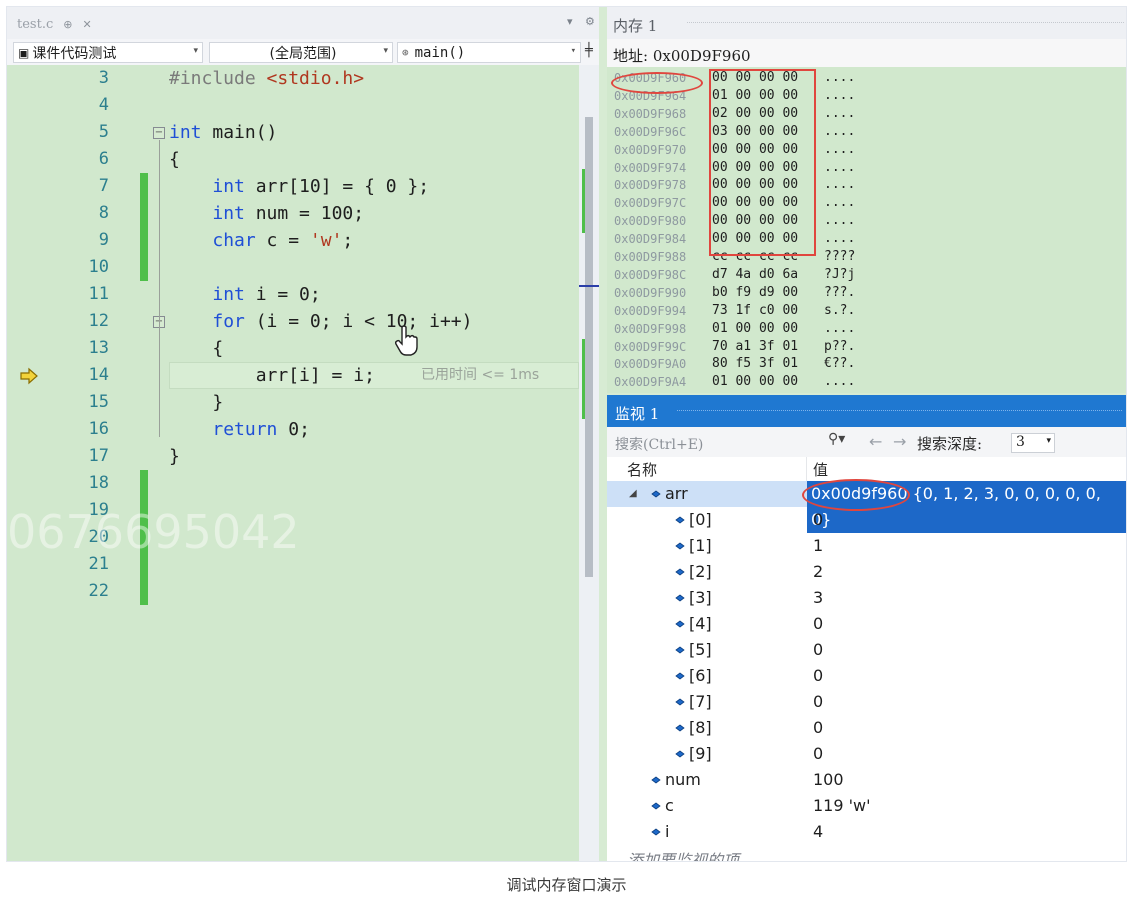 The image size is (1133, 901). Describe the element at coordinates (840, 292) in the screenshot. I see `memory-ascii: ???.` at that location.